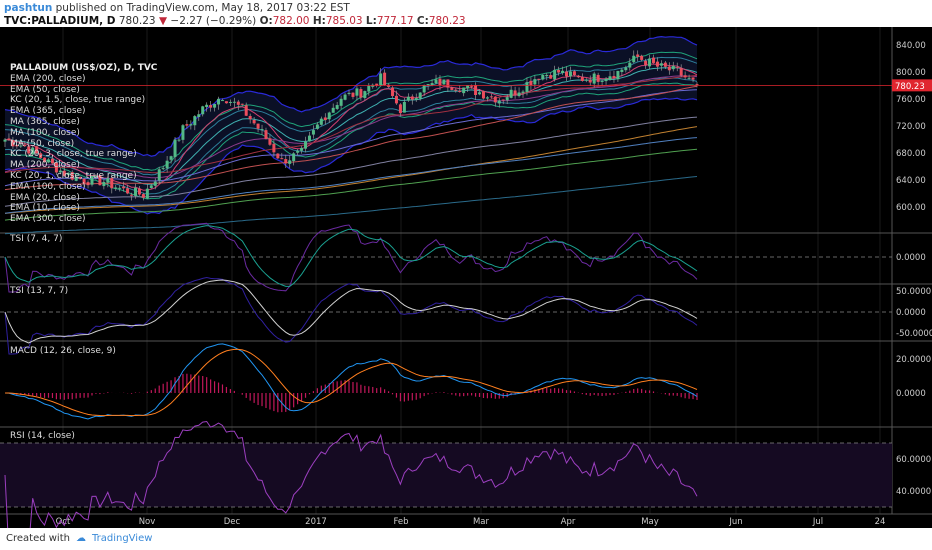 This screenshot has height=550, width=932. What do you see at coordinates (232, 522) in the screenshot?
I see `time-axis-label: Dec` at bounding box center [232, 522].